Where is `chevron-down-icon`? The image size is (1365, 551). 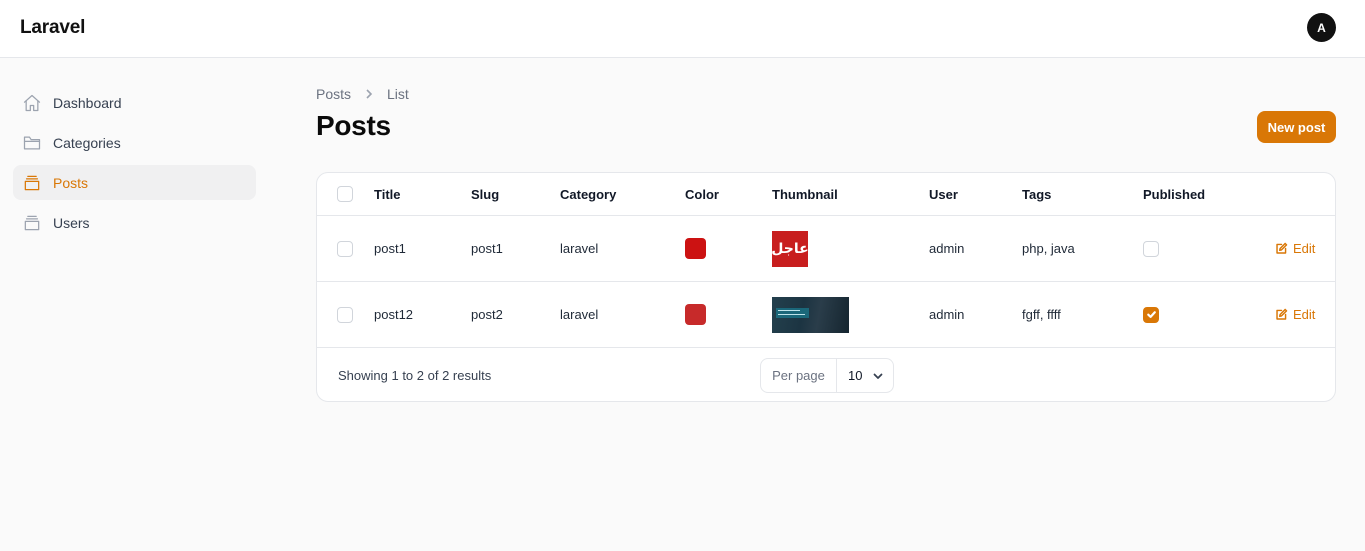 chevron-down-icon is located at coordinates (878, 376).